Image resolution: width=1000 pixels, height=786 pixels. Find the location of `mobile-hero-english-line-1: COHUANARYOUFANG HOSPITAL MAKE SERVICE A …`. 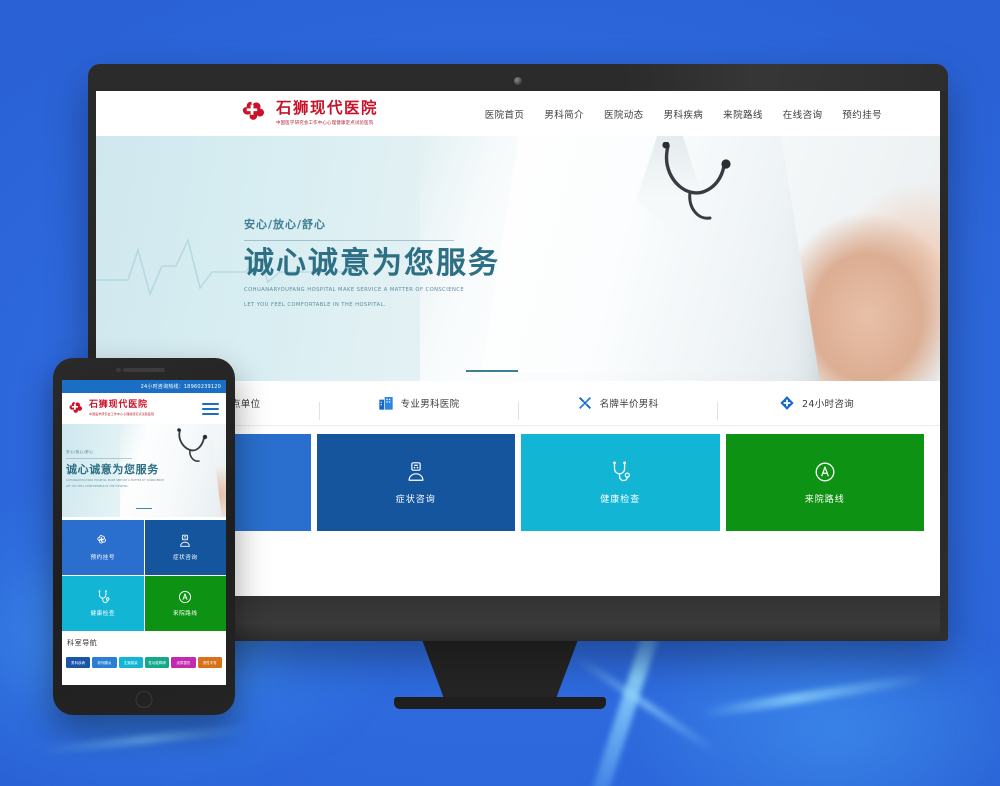

mobile-hero-english-line-1: COHUANARYOUFANG HOSPITAL MAKE SERVICE A … is located at coordinates (115, 480).